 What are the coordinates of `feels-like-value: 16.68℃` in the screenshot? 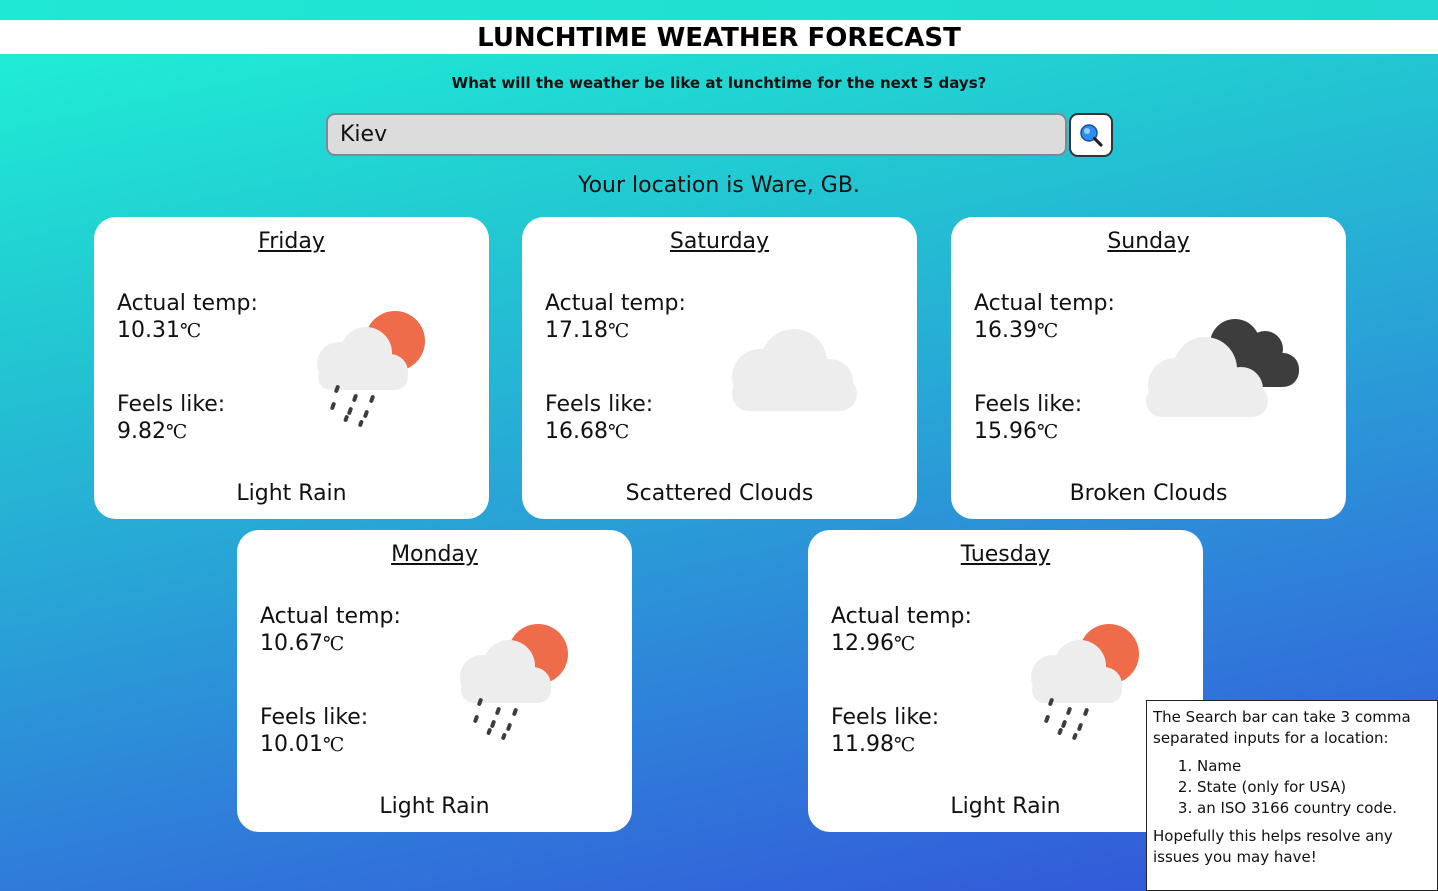 It's located at (587, 431).